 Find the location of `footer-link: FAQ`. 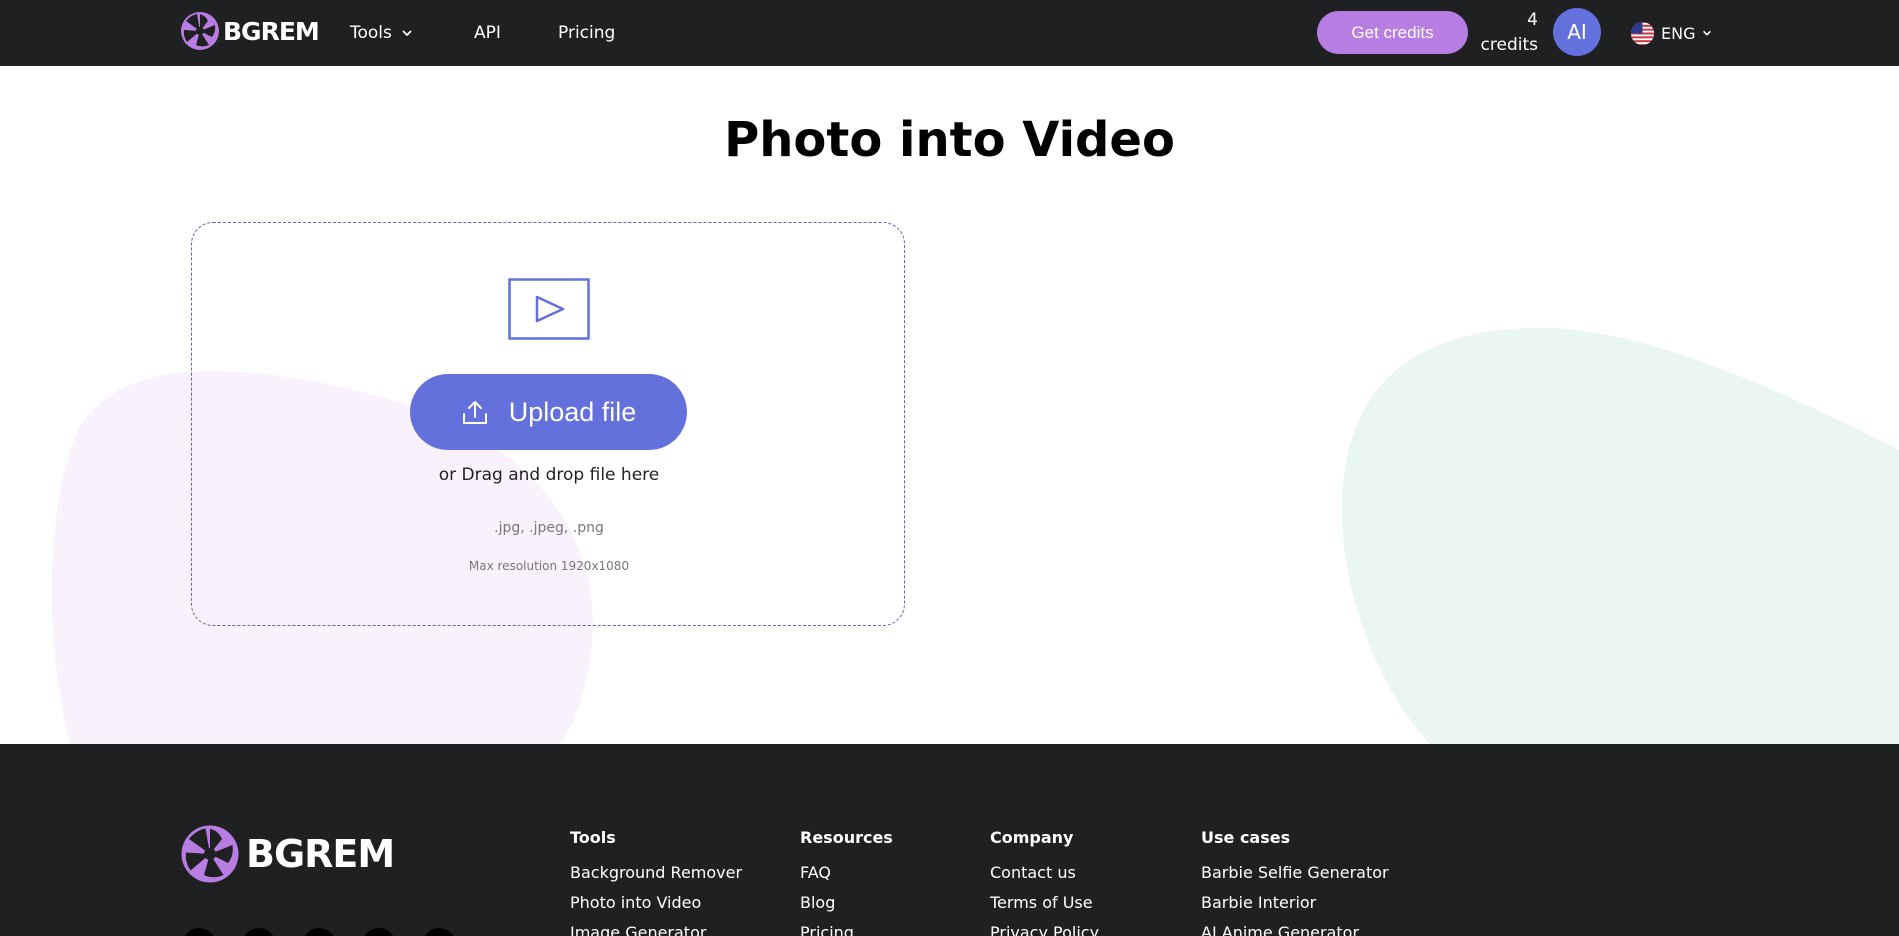

footer-link: FAQ is located at coordinates (846, 873).